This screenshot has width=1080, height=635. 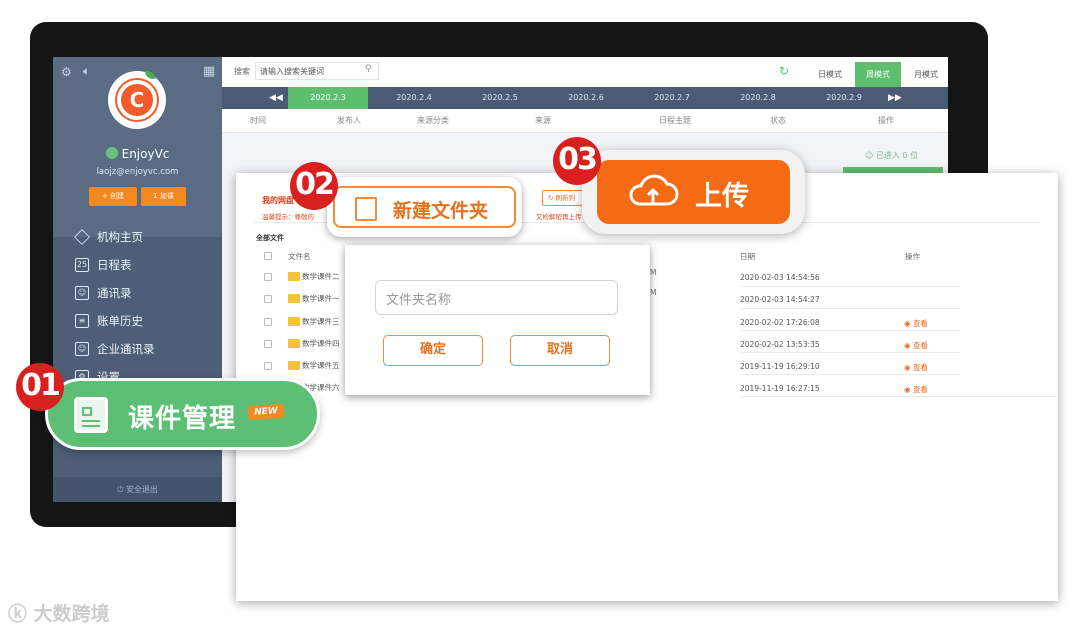 What do you see at coordinates (288, 217) in the screenshot?
I see `drive-tip: 温馨提示：尊敬的` at bounding box center [288, 217].